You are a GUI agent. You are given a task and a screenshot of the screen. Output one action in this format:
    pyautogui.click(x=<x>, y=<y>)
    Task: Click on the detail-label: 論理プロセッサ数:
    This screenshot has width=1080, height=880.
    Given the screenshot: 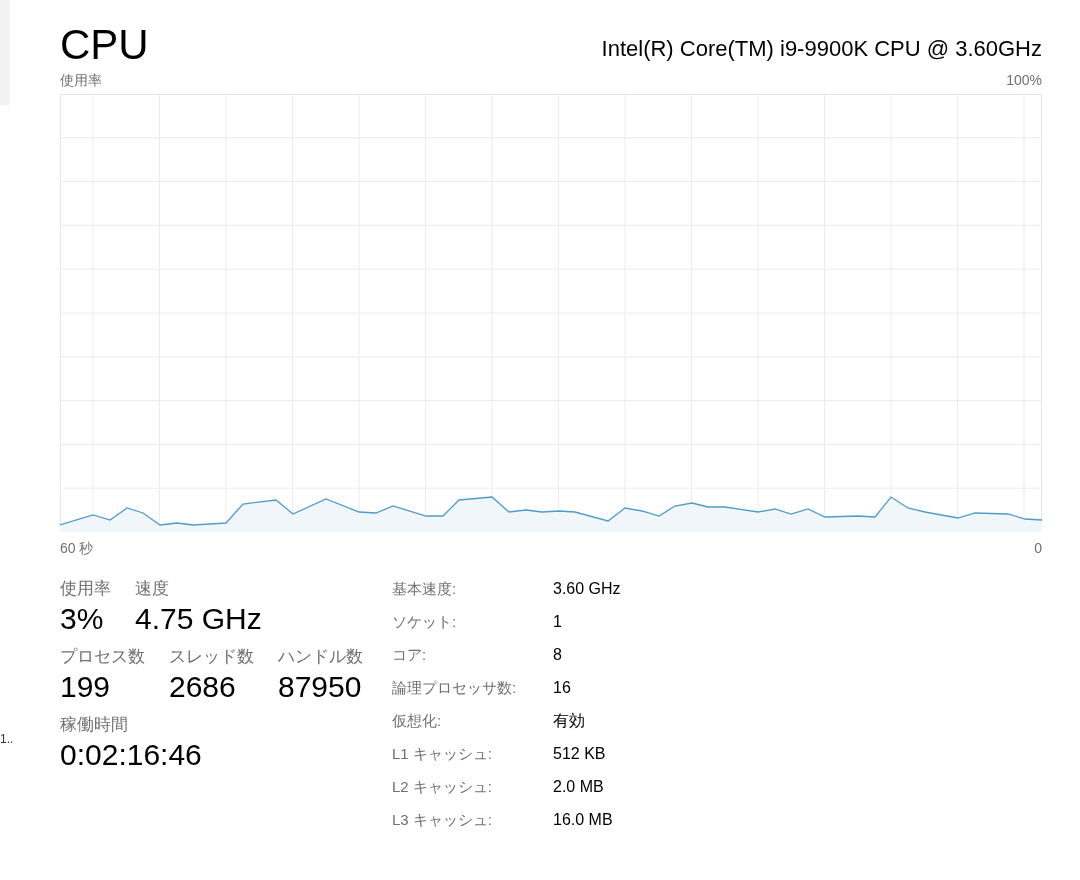 What is the action you would take?
    pyautogui.click(x=455, y=688)
    